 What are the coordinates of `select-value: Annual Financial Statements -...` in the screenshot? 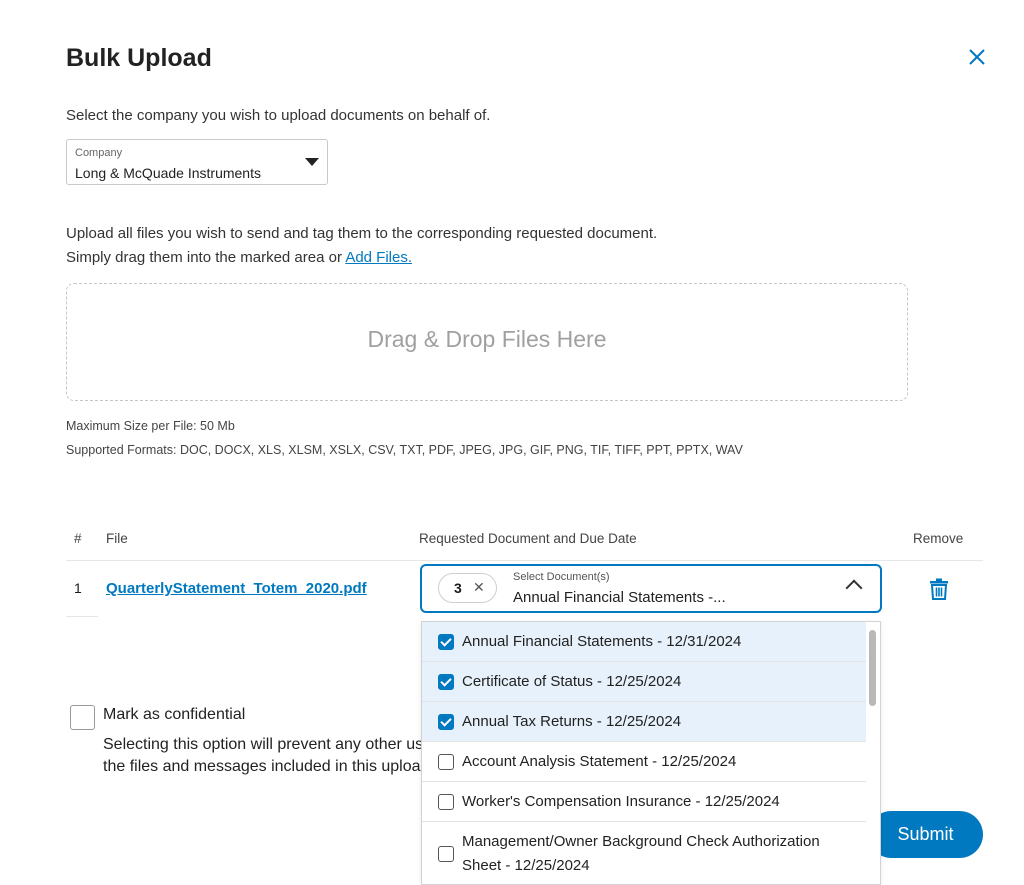 It's located at (619, 597).